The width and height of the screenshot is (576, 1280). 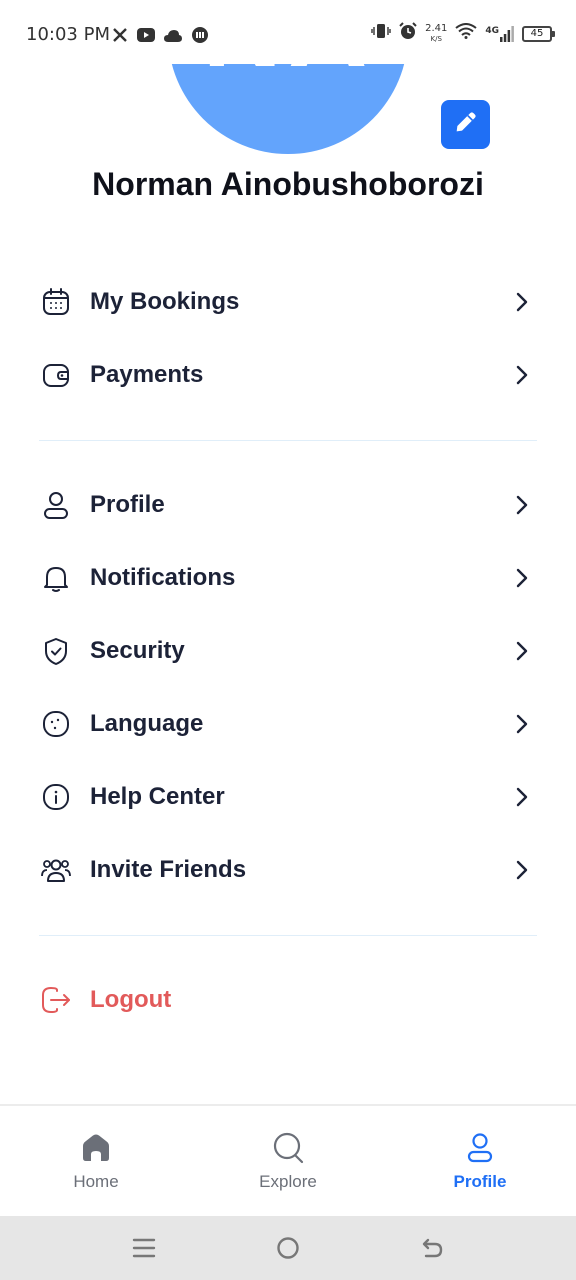 I want to click on bell-icon, so click(x=56, y=578).